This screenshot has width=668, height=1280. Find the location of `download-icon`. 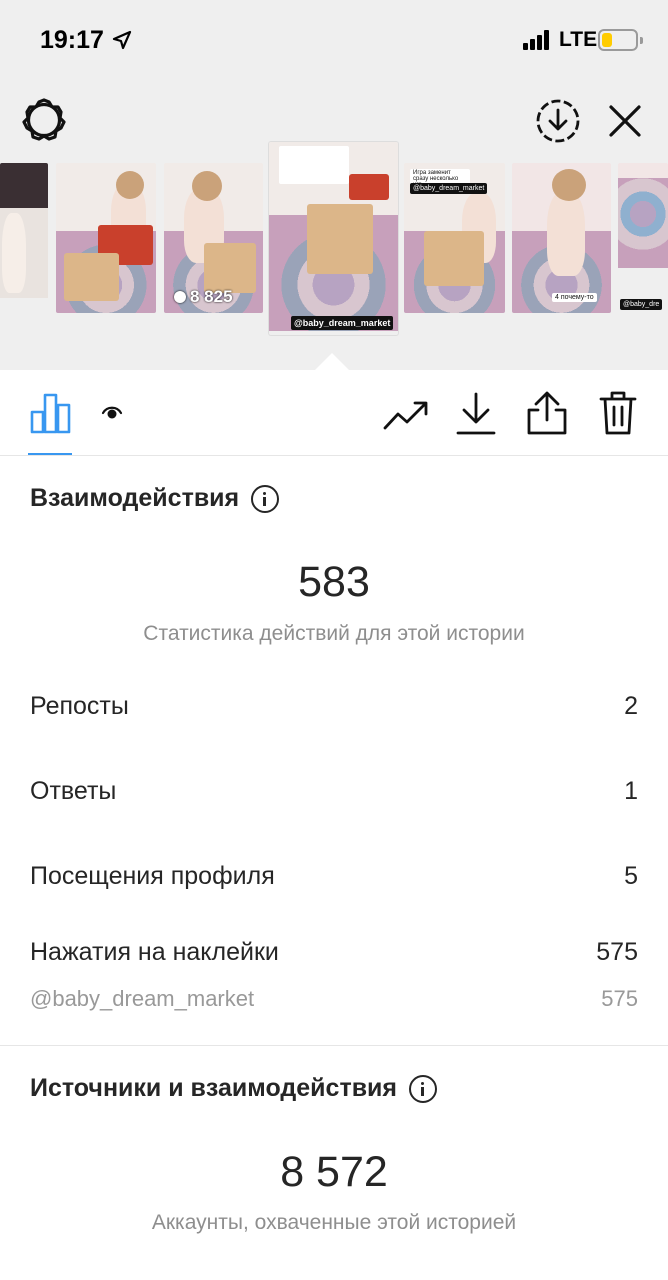

download-icon is located at coordinates (476, 414).